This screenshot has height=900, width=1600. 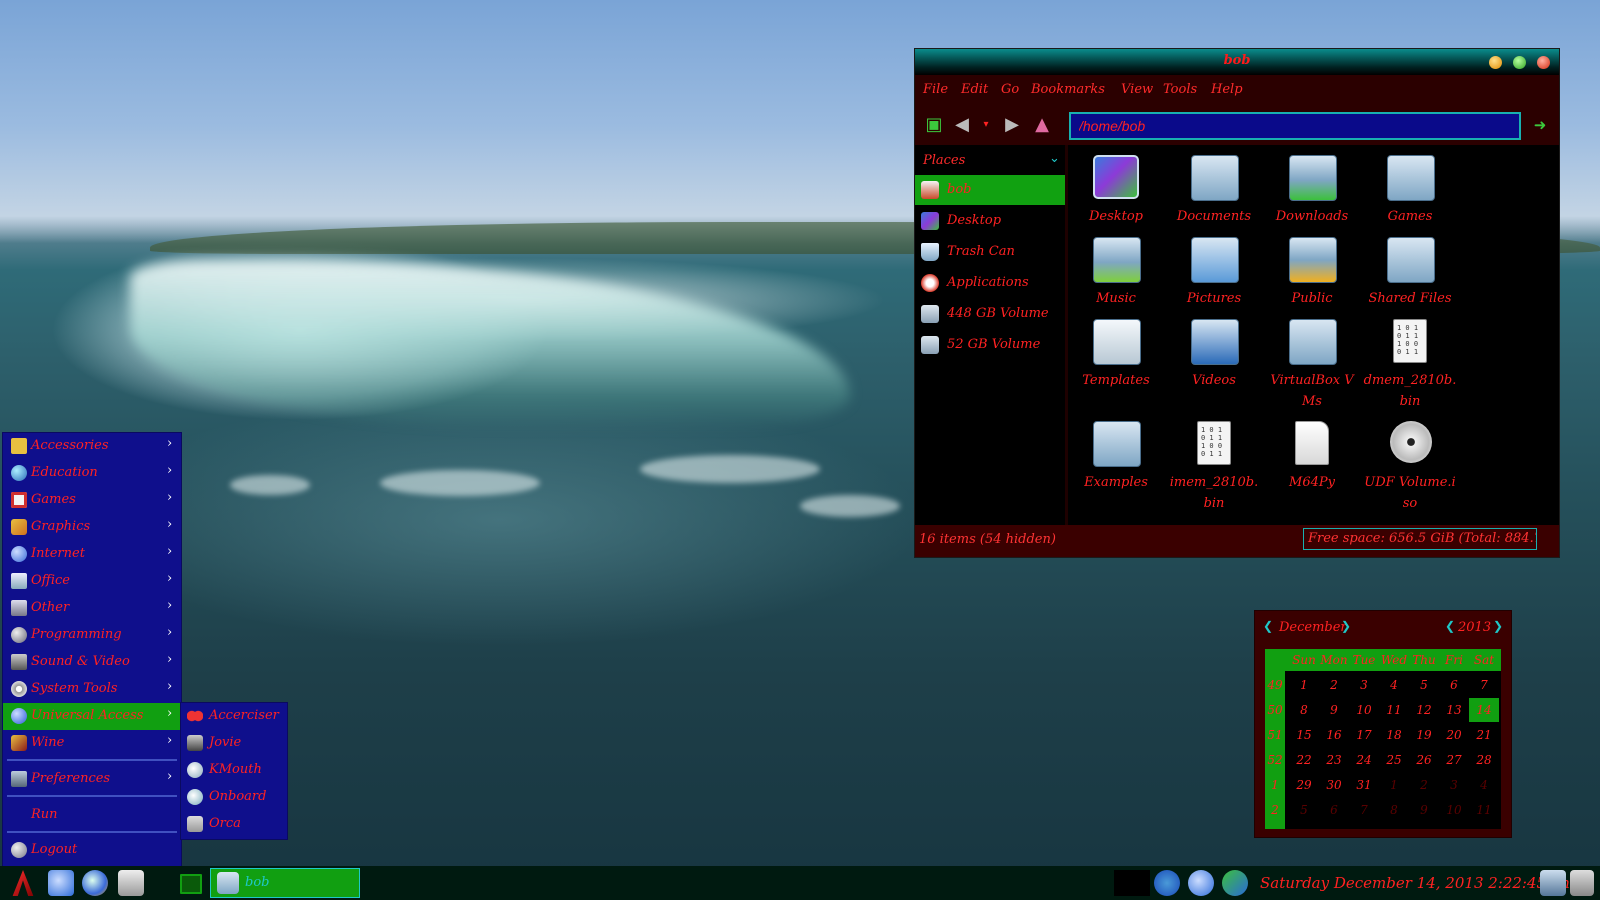 I want to click on file-item-music: Music, so click(x=1116, y=273).